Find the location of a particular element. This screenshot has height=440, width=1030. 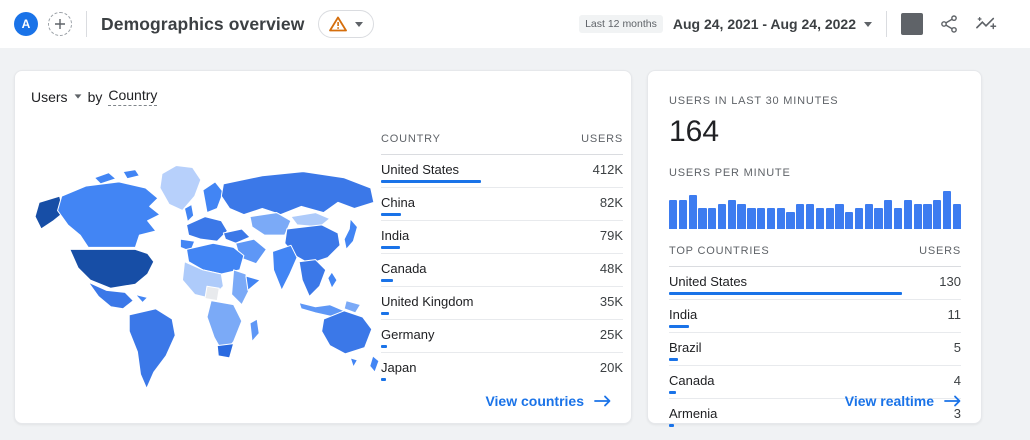

view-realtime-link: View realtime is located at coordinates (903, 401).